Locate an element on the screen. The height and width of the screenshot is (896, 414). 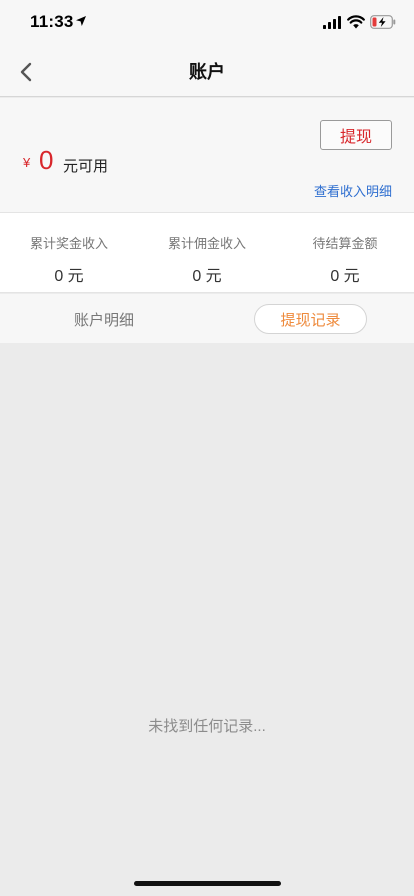
withdraw-button: 提现 is located at coordinates (356, 135).